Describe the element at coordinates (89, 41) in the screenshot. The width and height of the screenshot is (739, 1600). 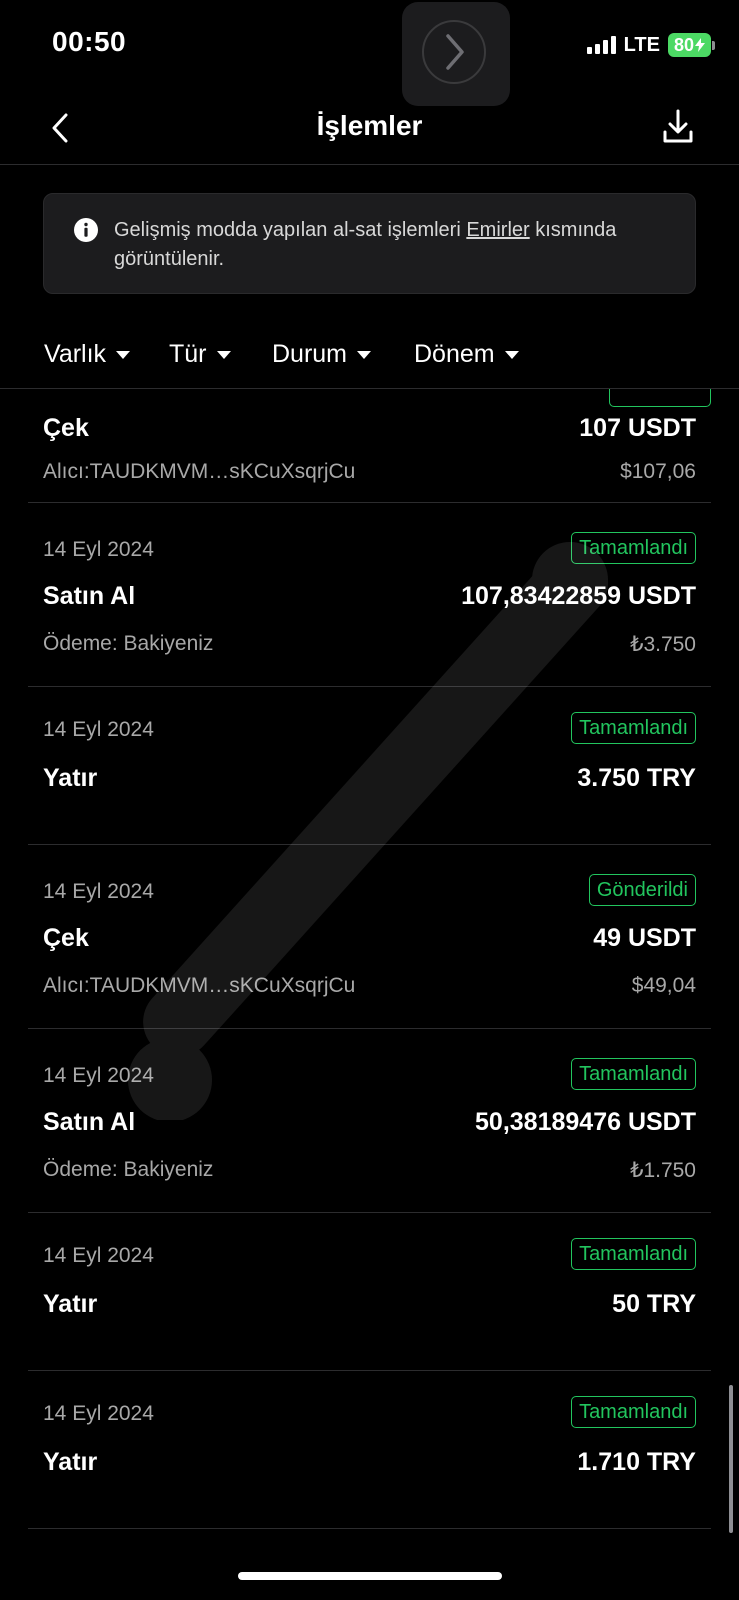
I see `status-time: 00:50` at that location.